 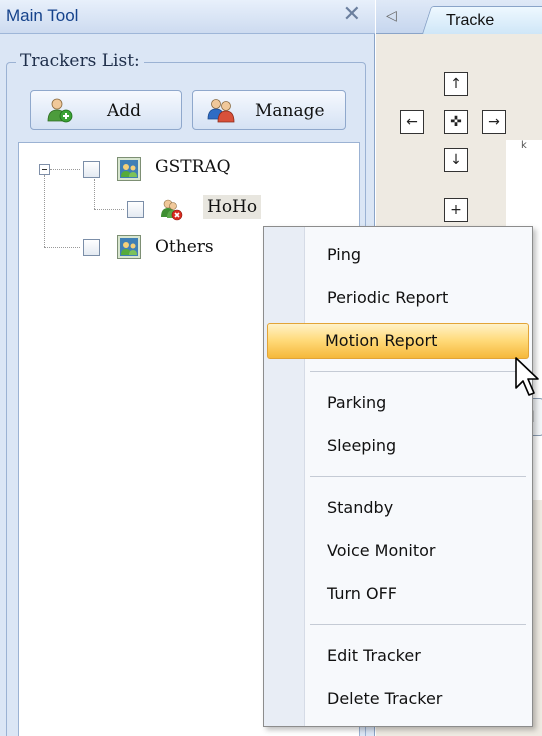 I want to click on add-button-label: Add, so click(x=124, y=111).